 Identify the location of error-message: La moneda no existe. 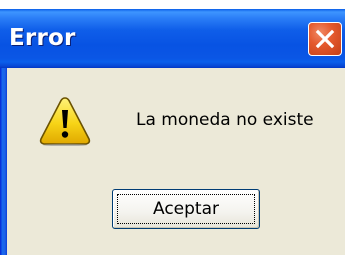
(225, 120).